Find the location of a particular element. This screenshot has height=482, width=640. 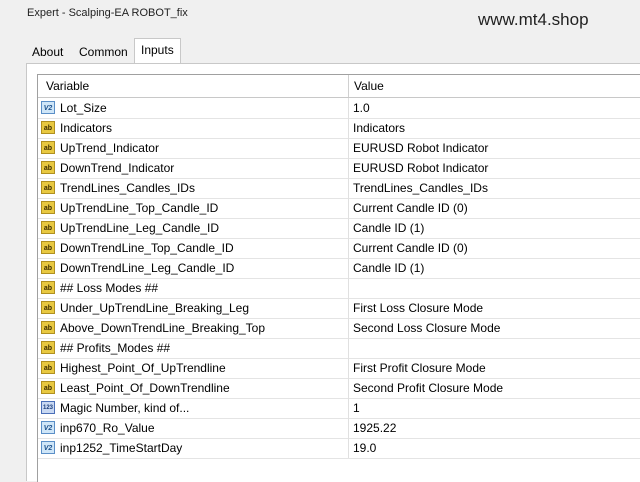

variable-cell: inp1252_TimeStartDay is located at coordinates (121, 448).